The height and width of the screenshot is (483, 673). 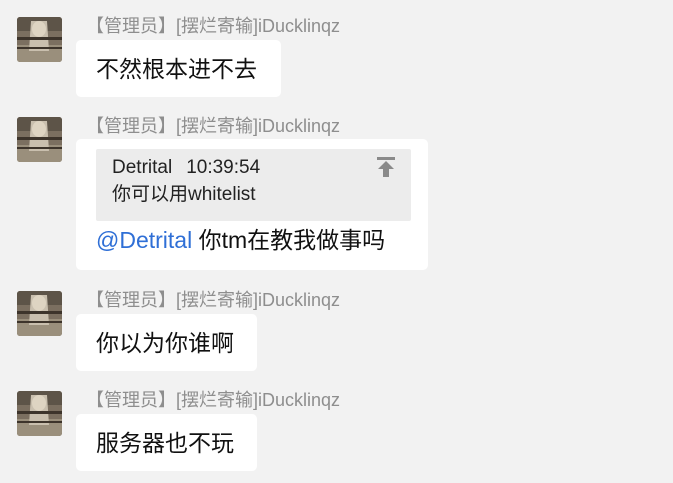 I want to click on message-text: 不然根本进不去, so click(x=176, y=69).